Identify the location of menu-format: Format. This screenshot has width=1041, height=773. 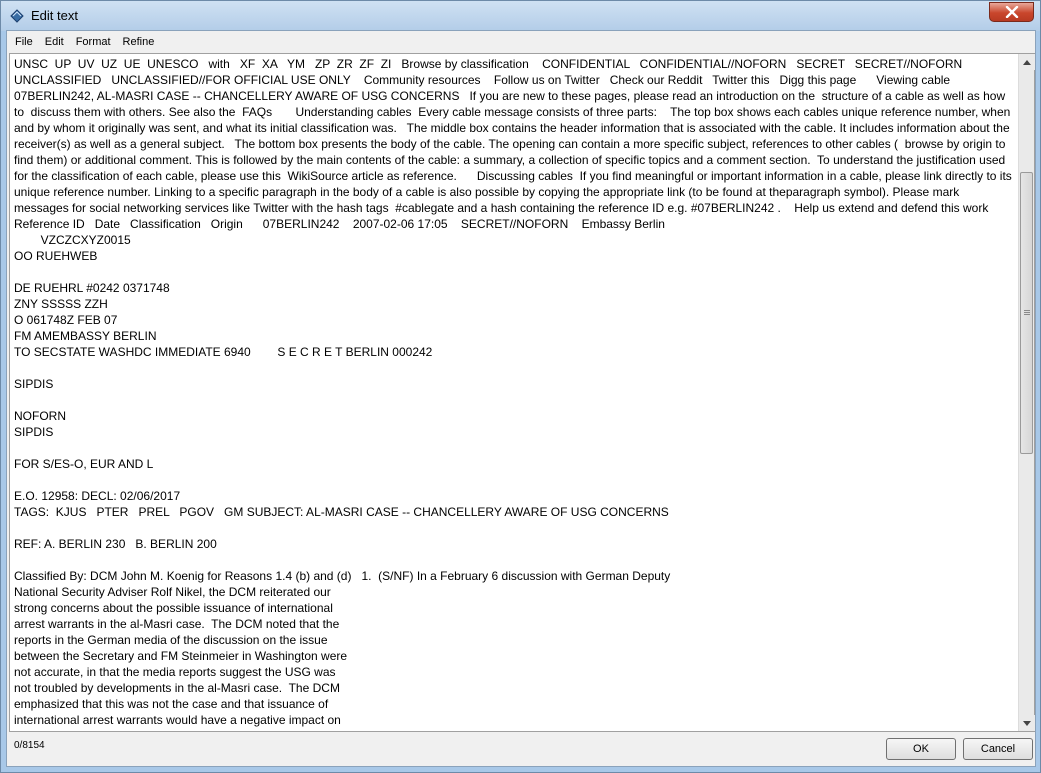
(93, 42).